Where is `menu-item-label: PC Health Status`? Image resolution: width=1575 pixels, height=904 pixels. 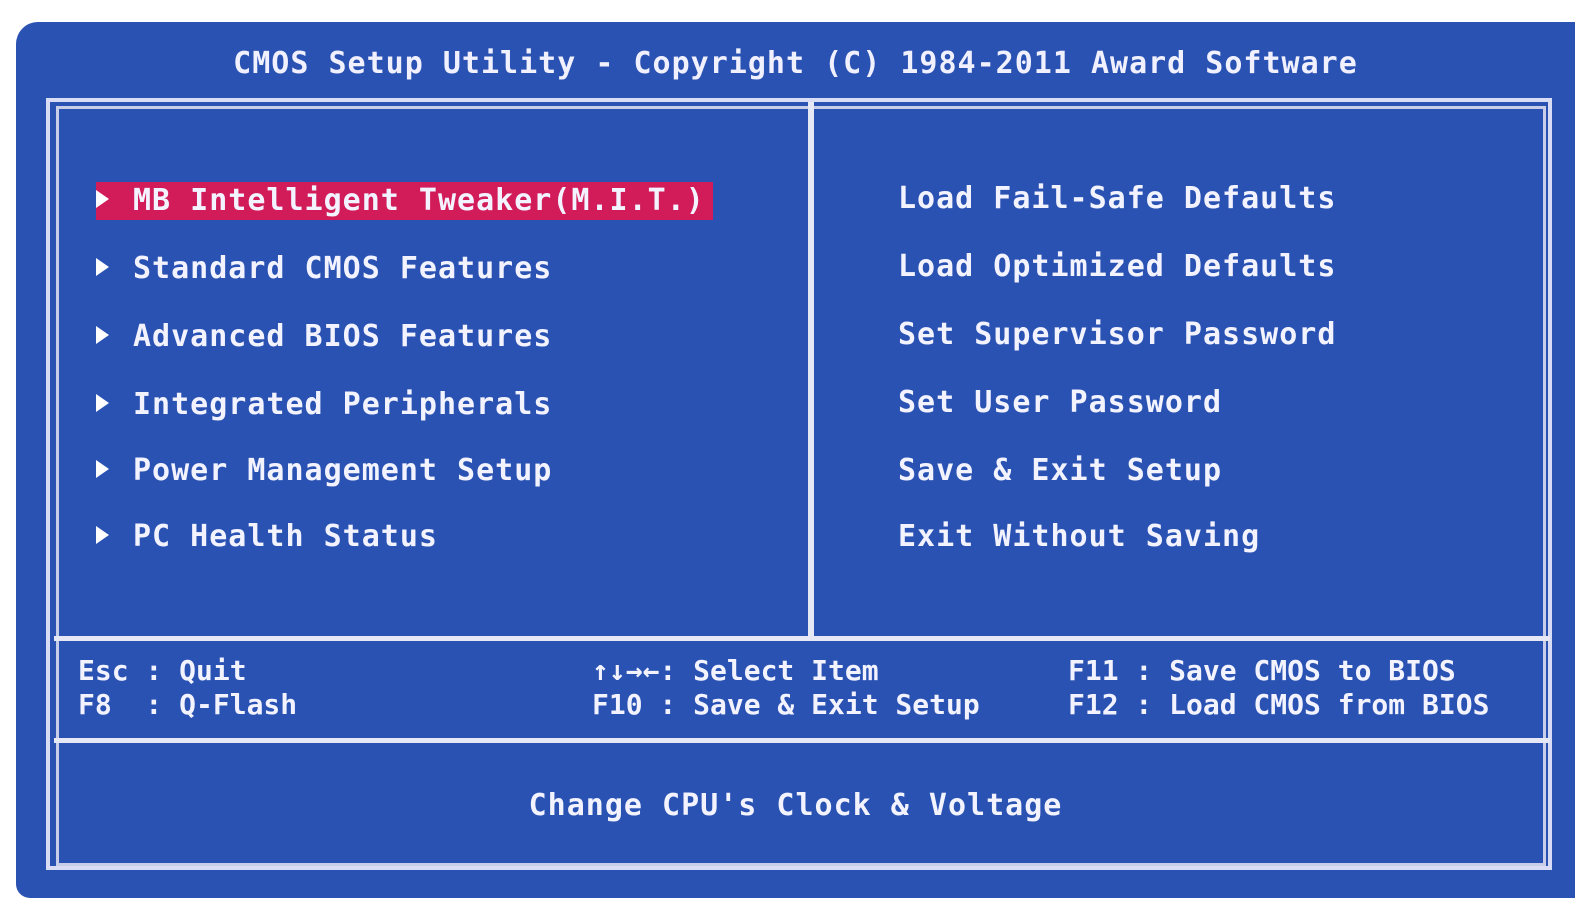 menu-item-label: PC Health Status is located at coordinates (285, 536).